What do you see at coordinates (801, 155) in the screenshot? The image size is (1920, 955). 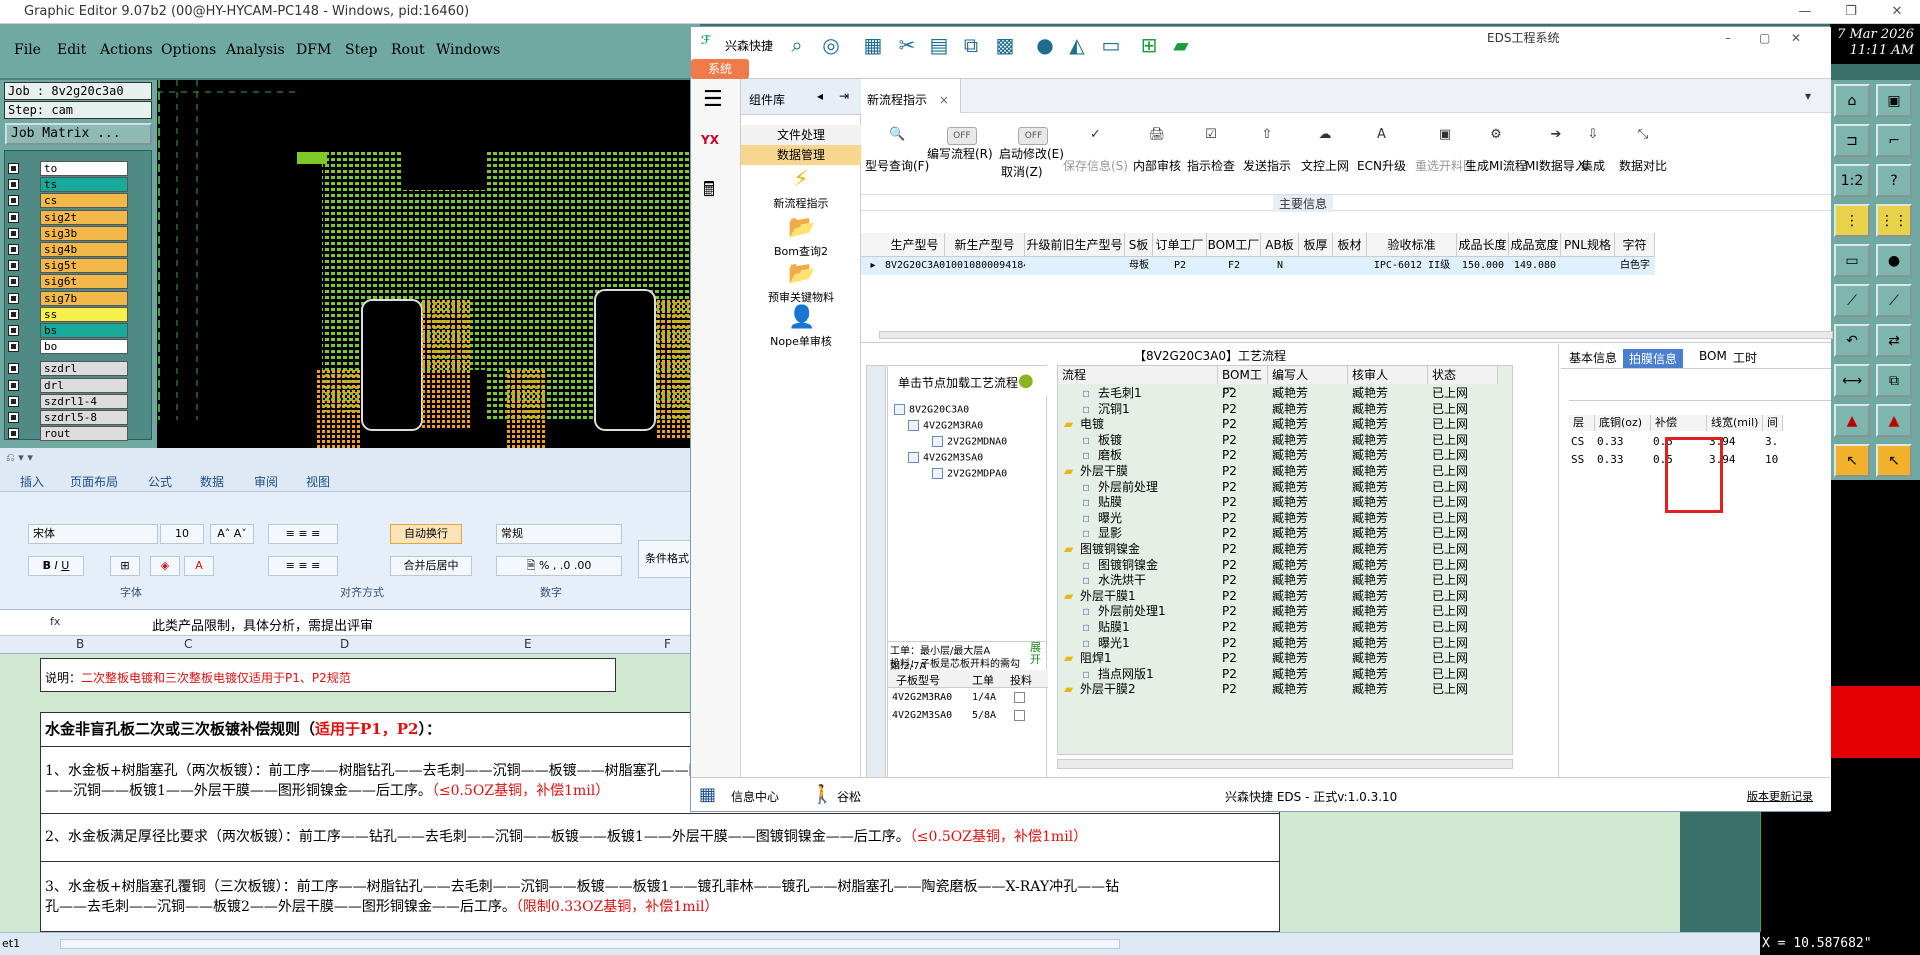 I see `data-management-button: 数据管理` at bounding box center [801, 155].